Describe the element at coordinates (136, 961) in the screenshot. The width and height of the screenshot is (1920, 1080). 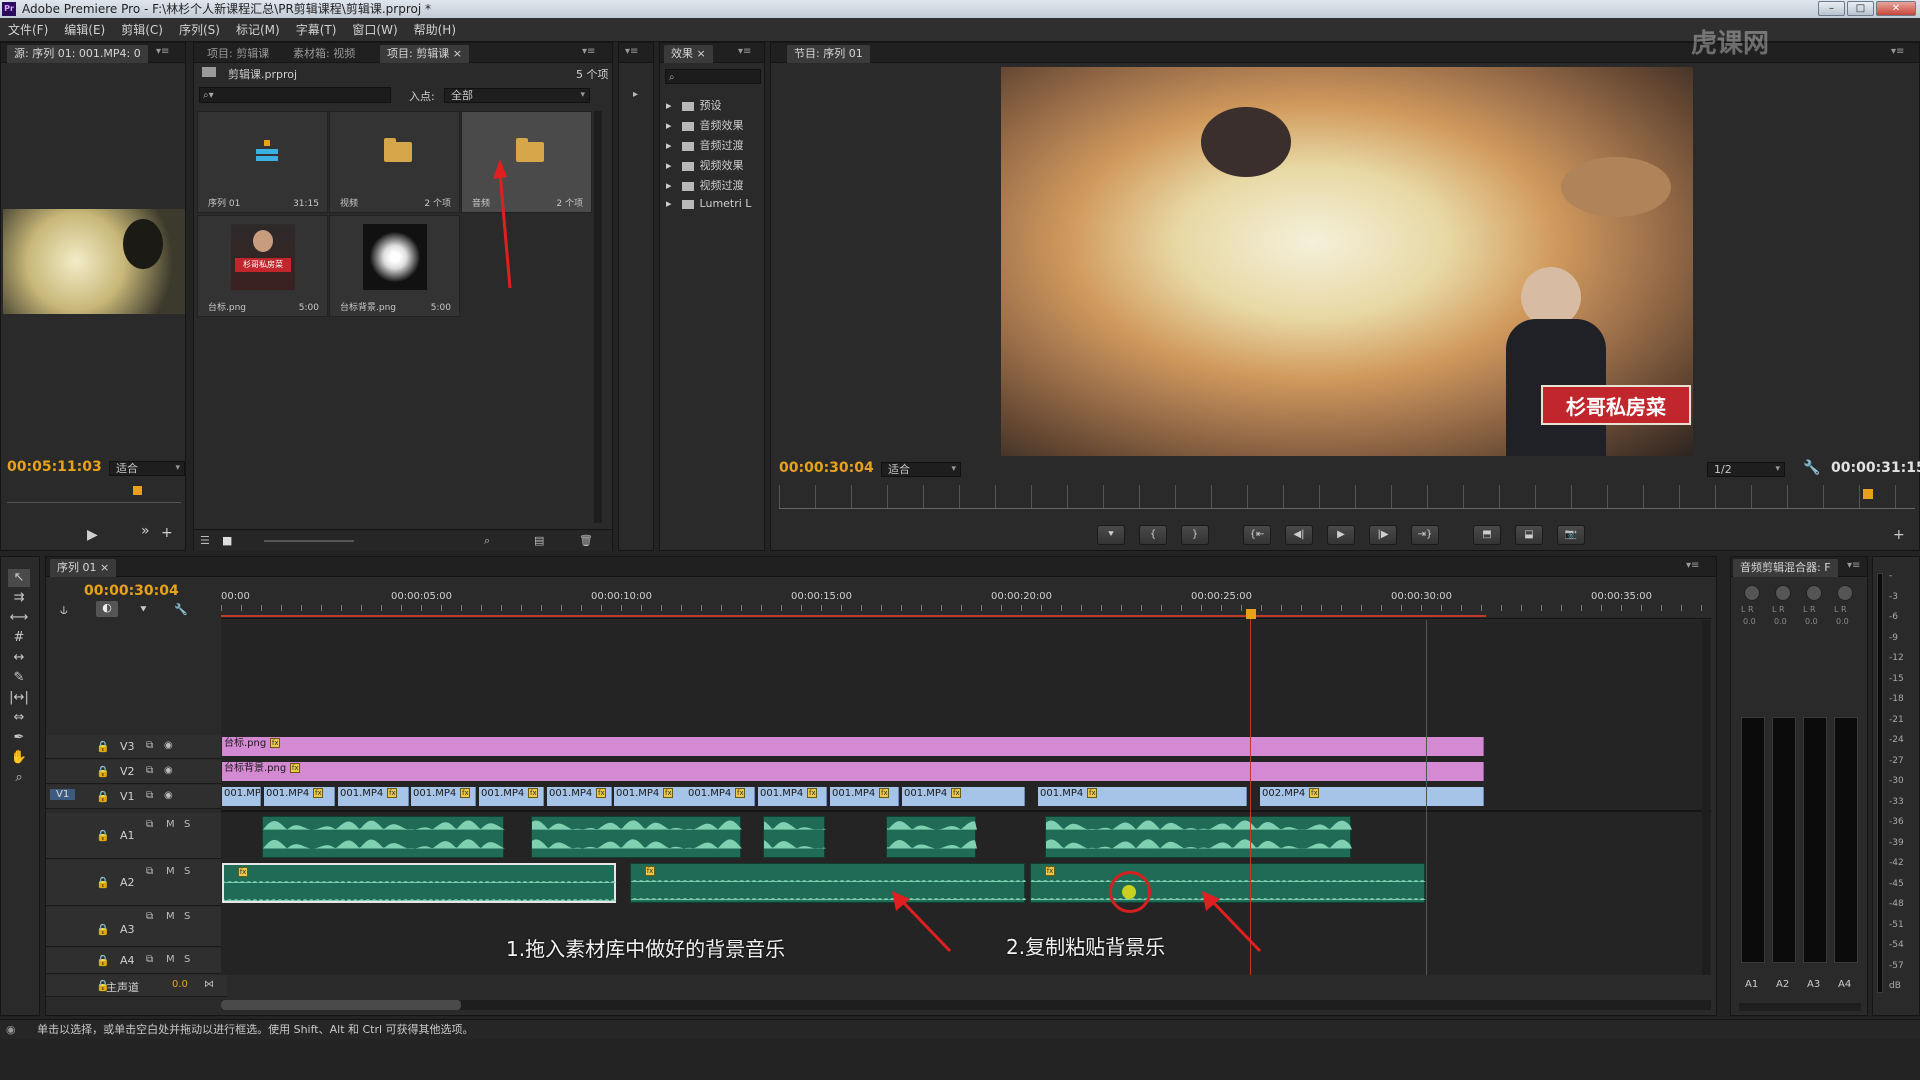
I see `track-header-a4: 🔒 A4 ⧉ M S` at that location.